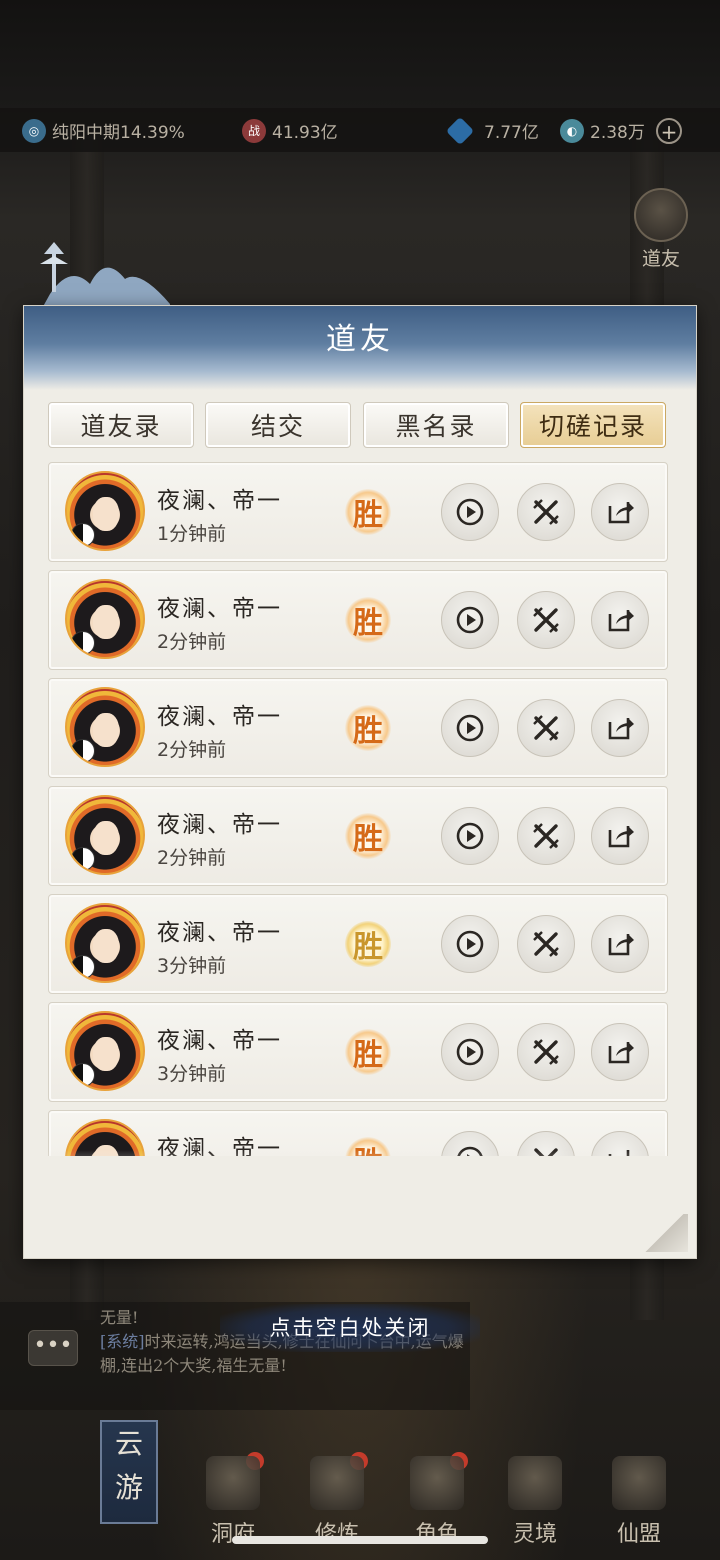 This screenshot has height=1560, width=720. Describe the element at coordinates (360, 339) in the screenshot. I see `dialog-title: 道友` at that location.